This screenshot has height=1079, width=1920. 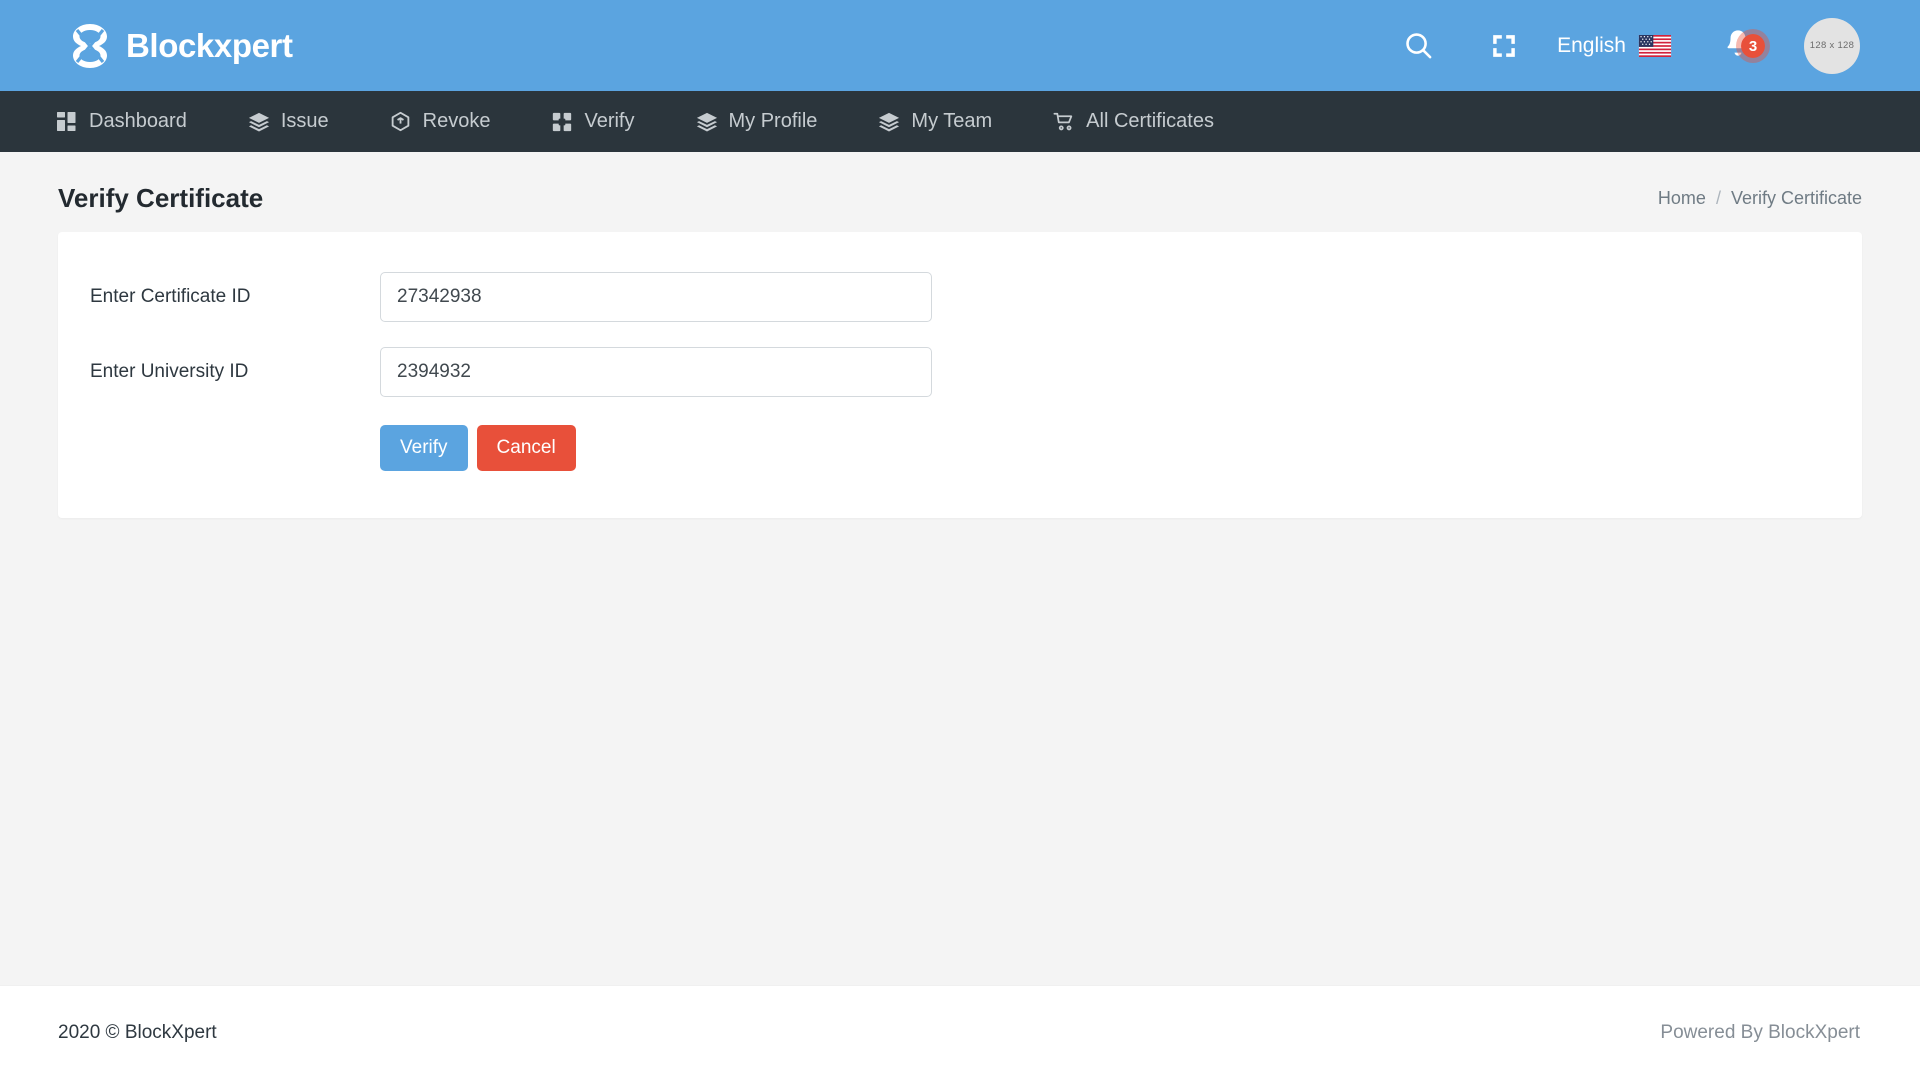 I want to click on notification-badge: 3, so click(x=1753, y=46).